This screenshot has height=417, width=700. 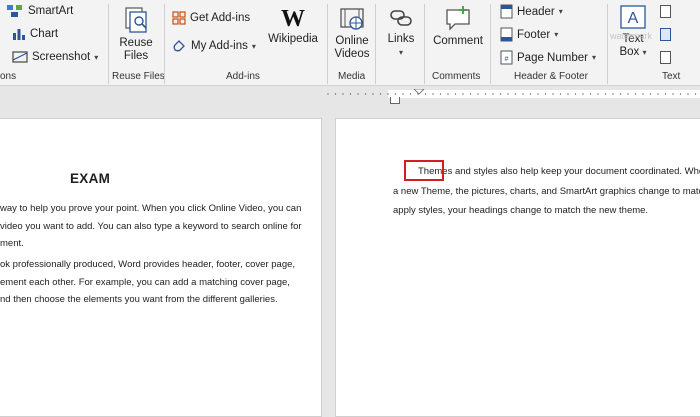 I want to click on reuse-files-button: Reuse Files, so click(x=136, y=34).